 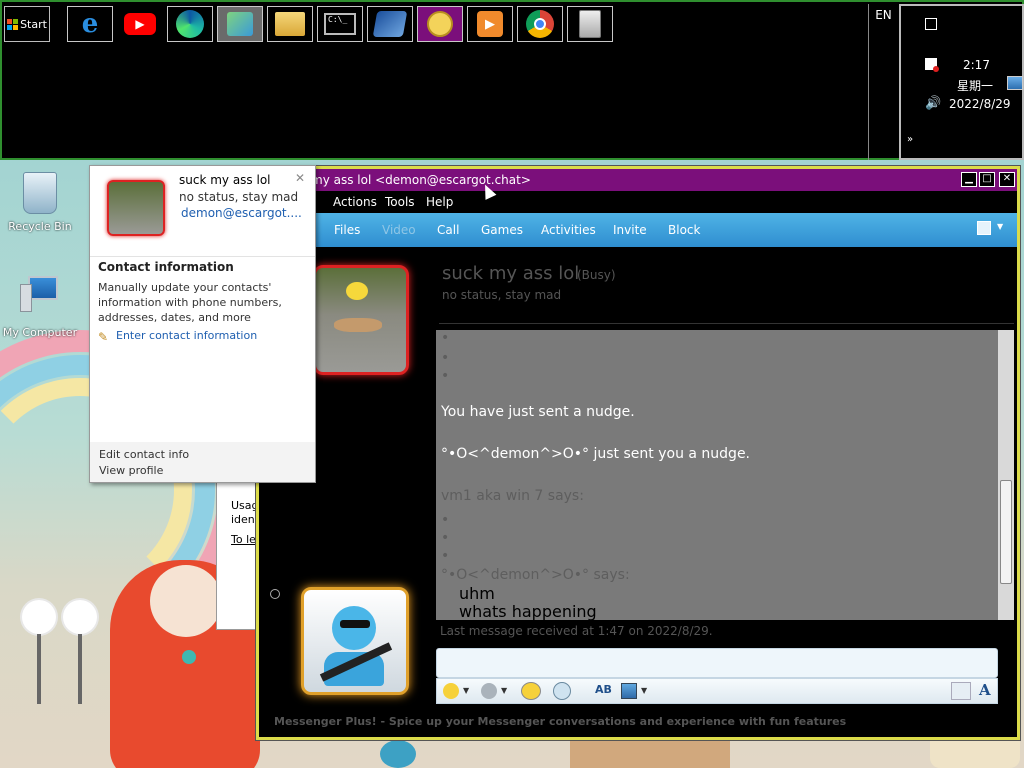 I want to click on view-profile-link: View profile, so click(x=131, y=470).